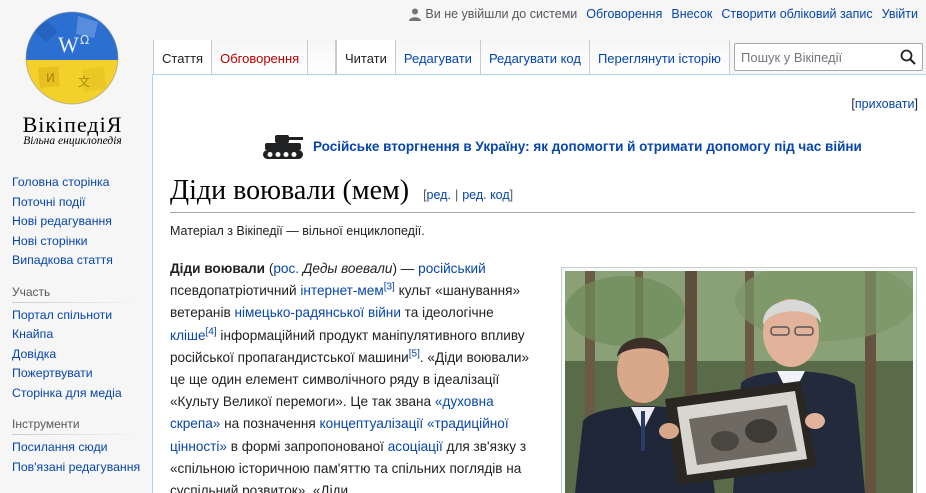 Image resolution: width=926 pixels, height=493 pixels. Describe the element at coordinates (900, 14) in the screenshot. I see `login-link: Увійти` at that location.